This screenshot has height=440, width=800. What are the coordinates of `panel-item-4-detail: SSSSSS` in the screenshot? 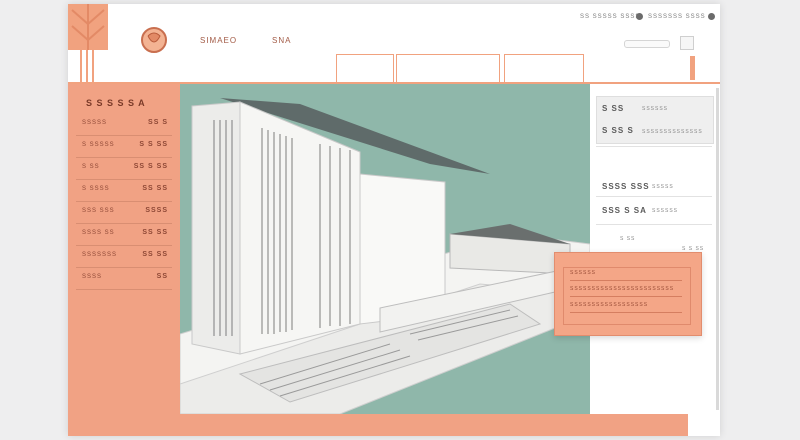 It's located at (665, 211).